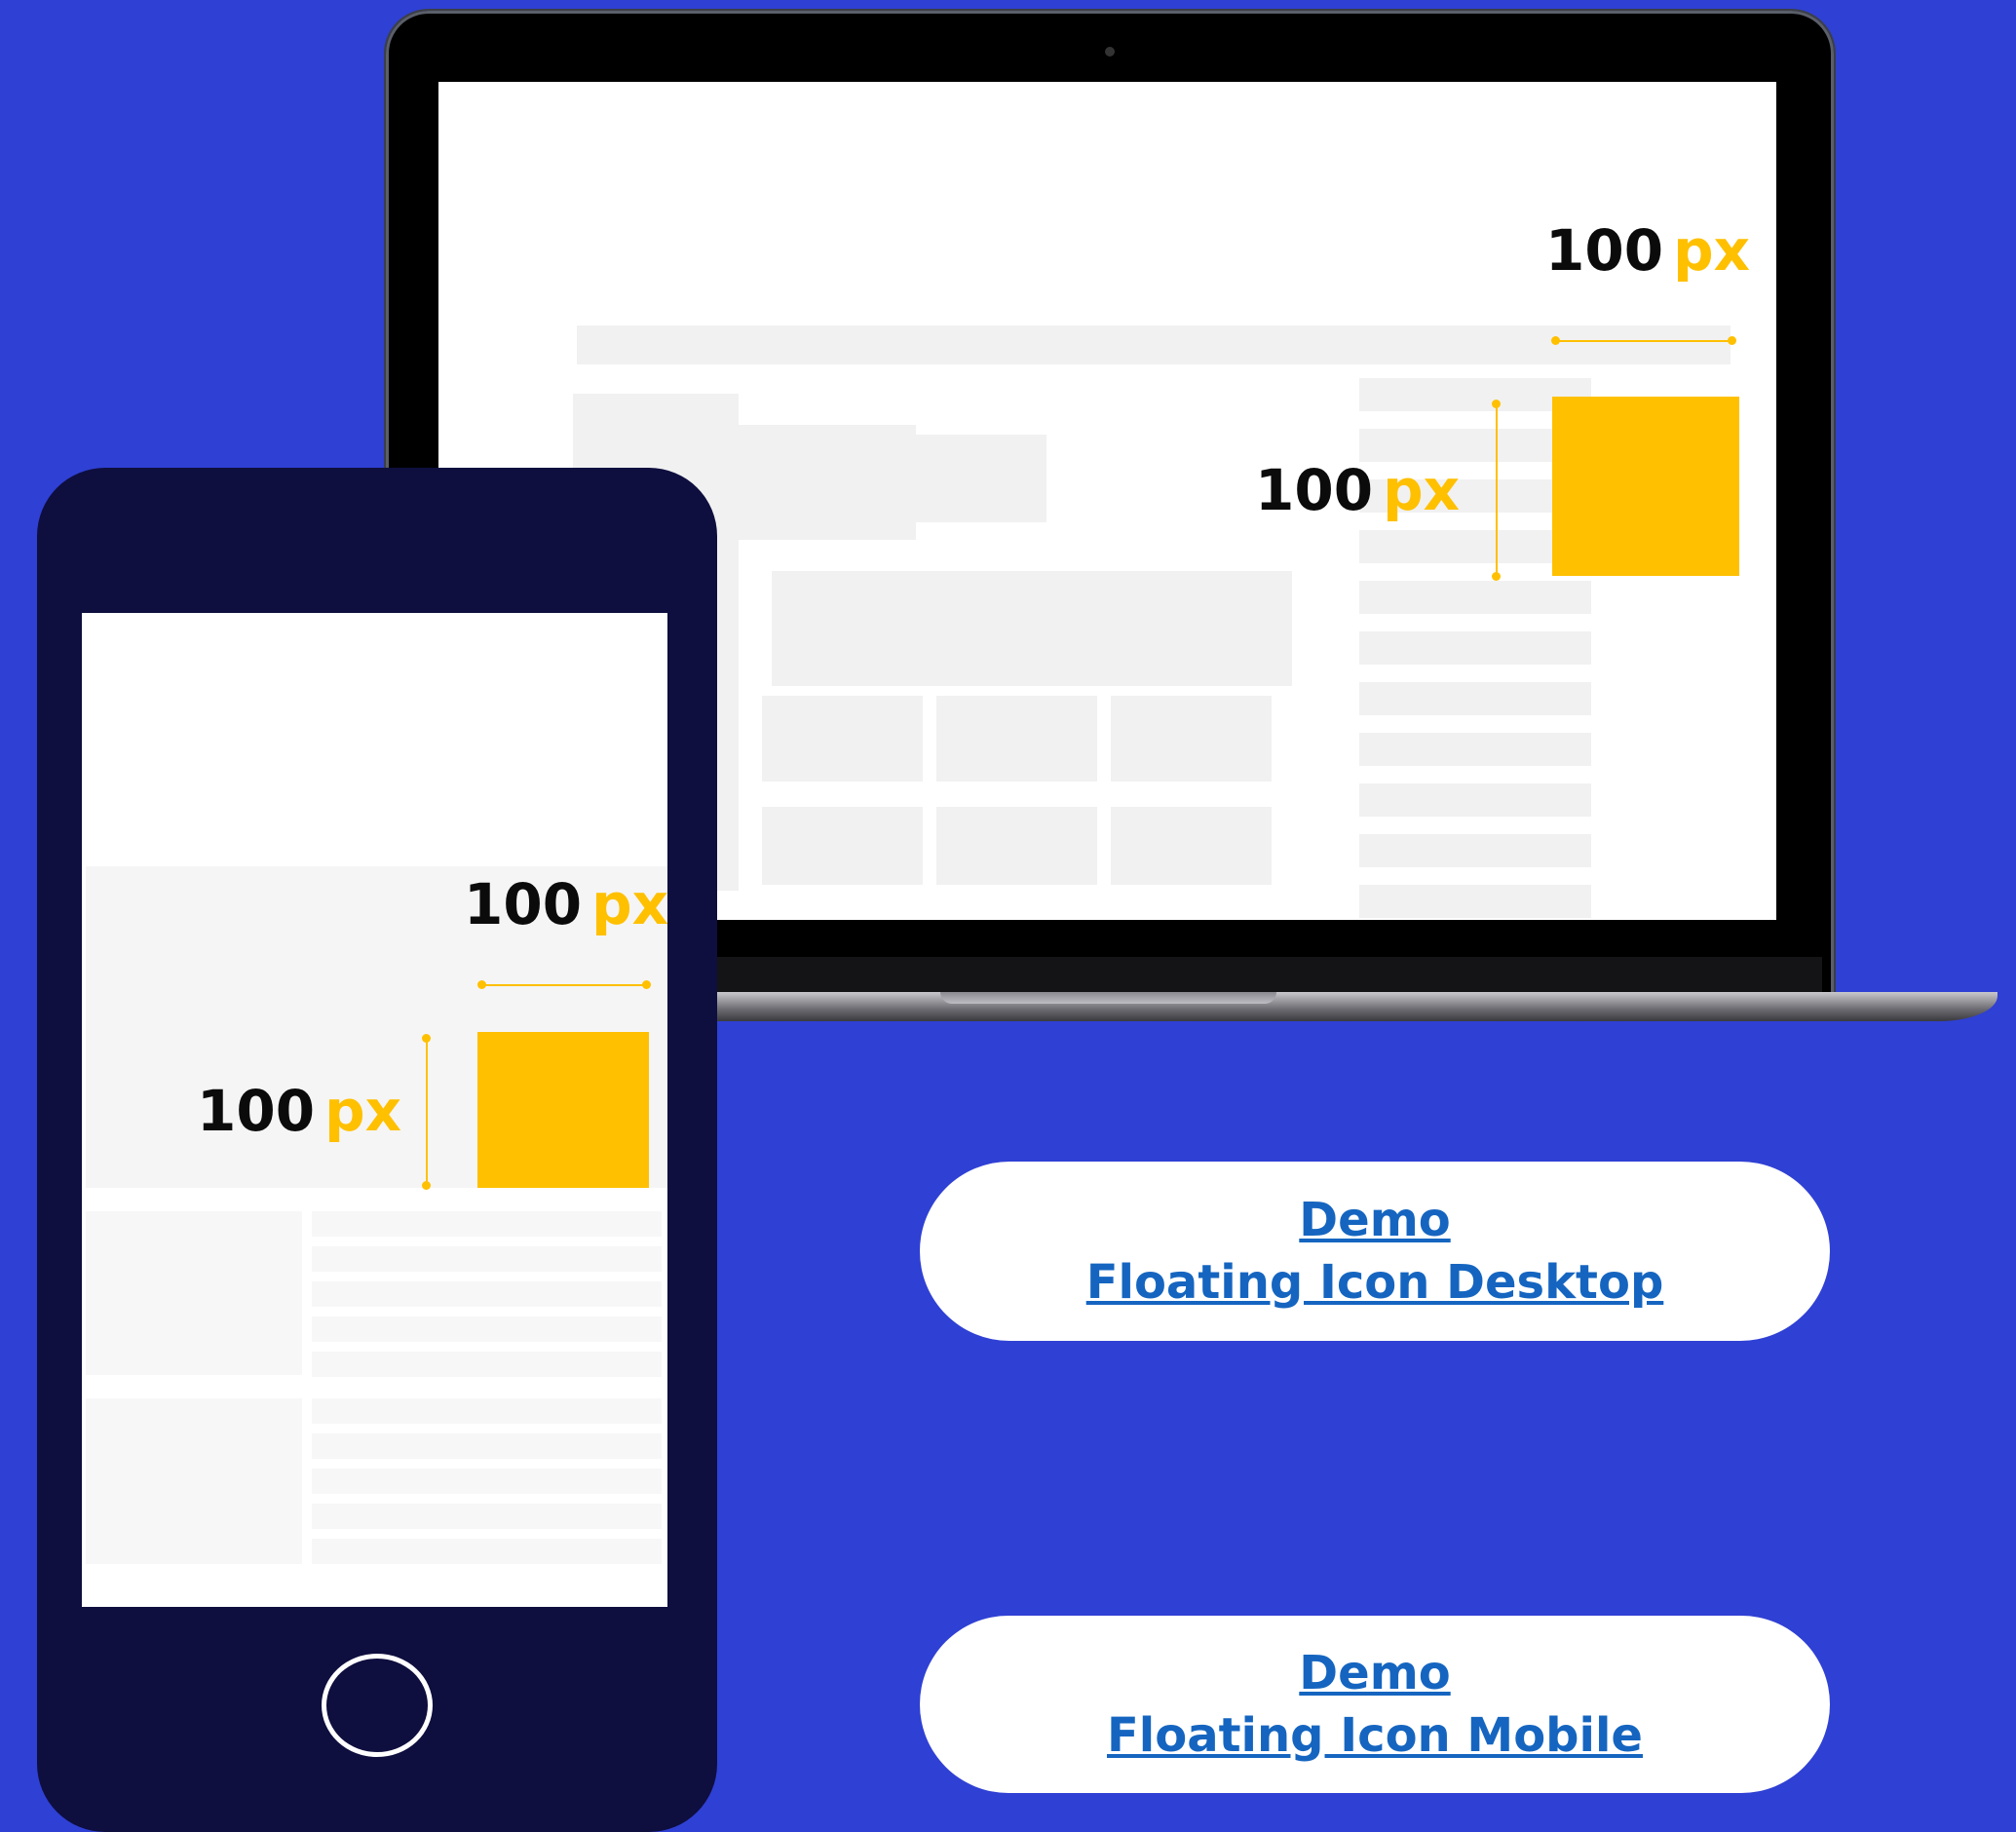 The width and height of the screenshot is (2016, 1832). I want to click on demo-mobile-button: Demo Floating Icon Mobile, so click(1375, 1704).